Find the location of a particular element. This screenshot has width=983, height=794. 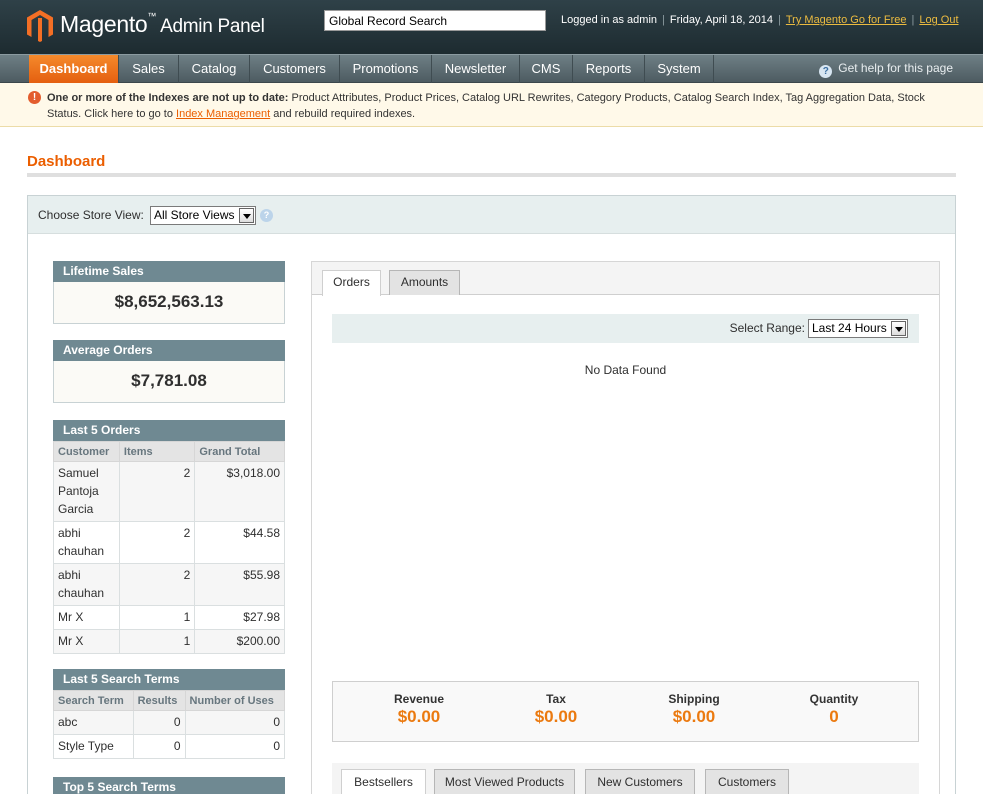

help-link: ? Get help for this page is located at coordinates (886, 69).